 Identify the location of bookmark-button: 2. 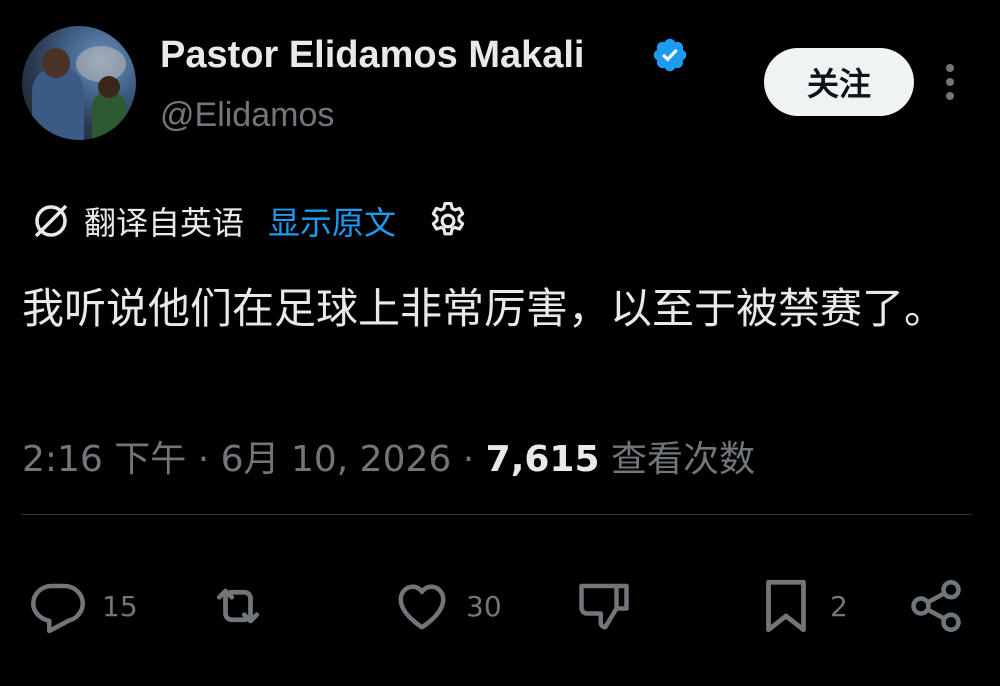
(802, 606).